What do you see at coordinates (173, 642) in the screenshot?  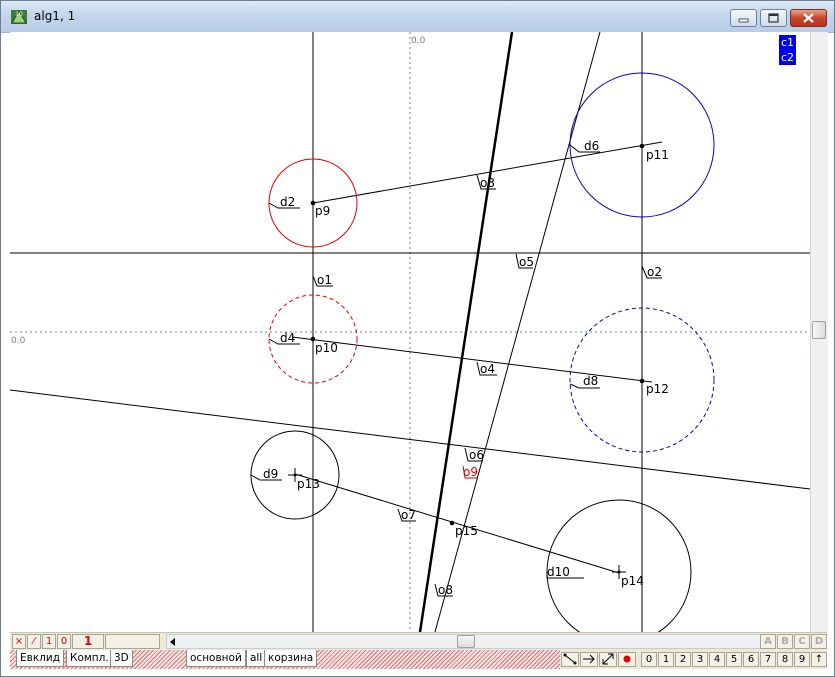 I see `scroll-left-icon` at bounding box center [173, 642].